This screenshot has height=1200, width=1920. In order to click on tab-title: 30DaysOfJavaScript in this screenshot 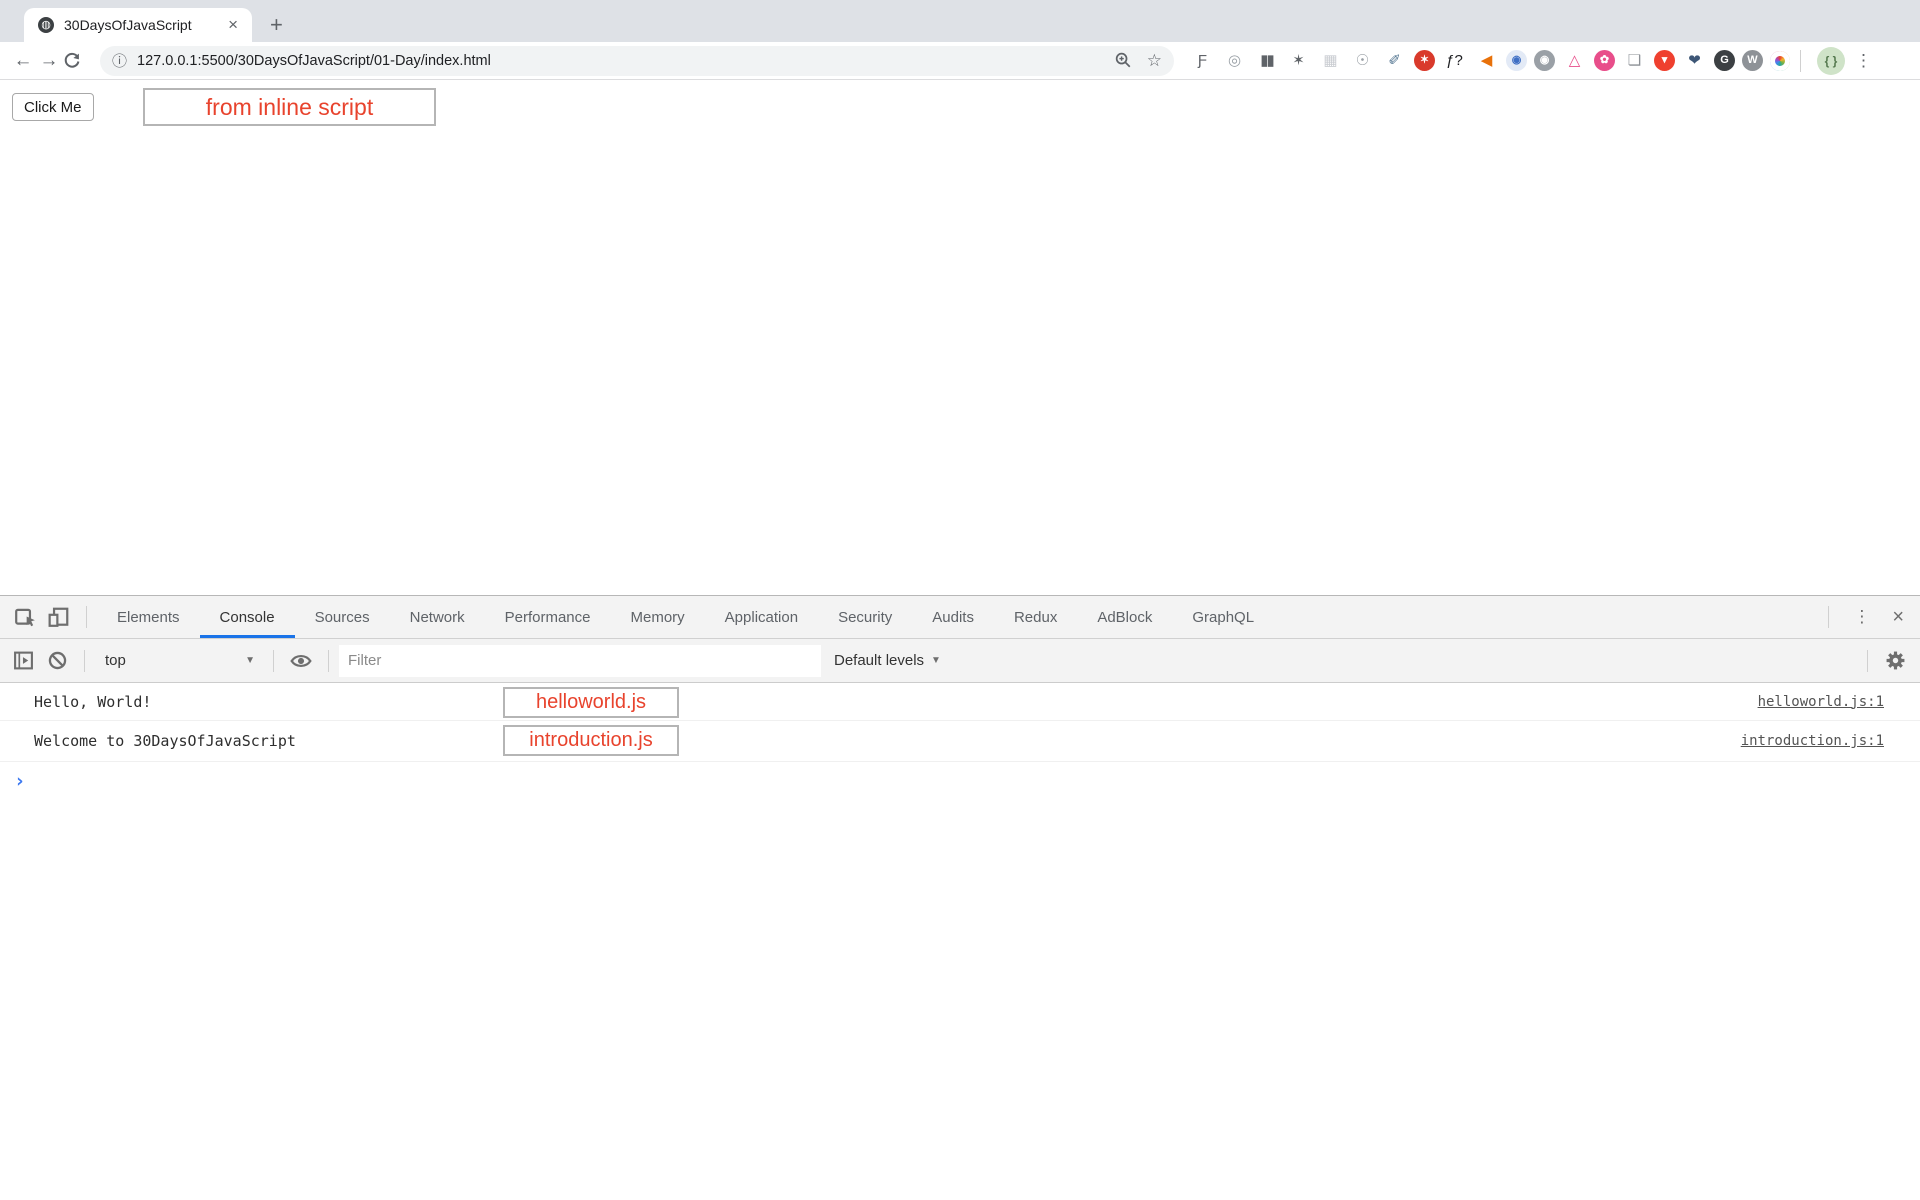, I will do `click(128, 25)`.